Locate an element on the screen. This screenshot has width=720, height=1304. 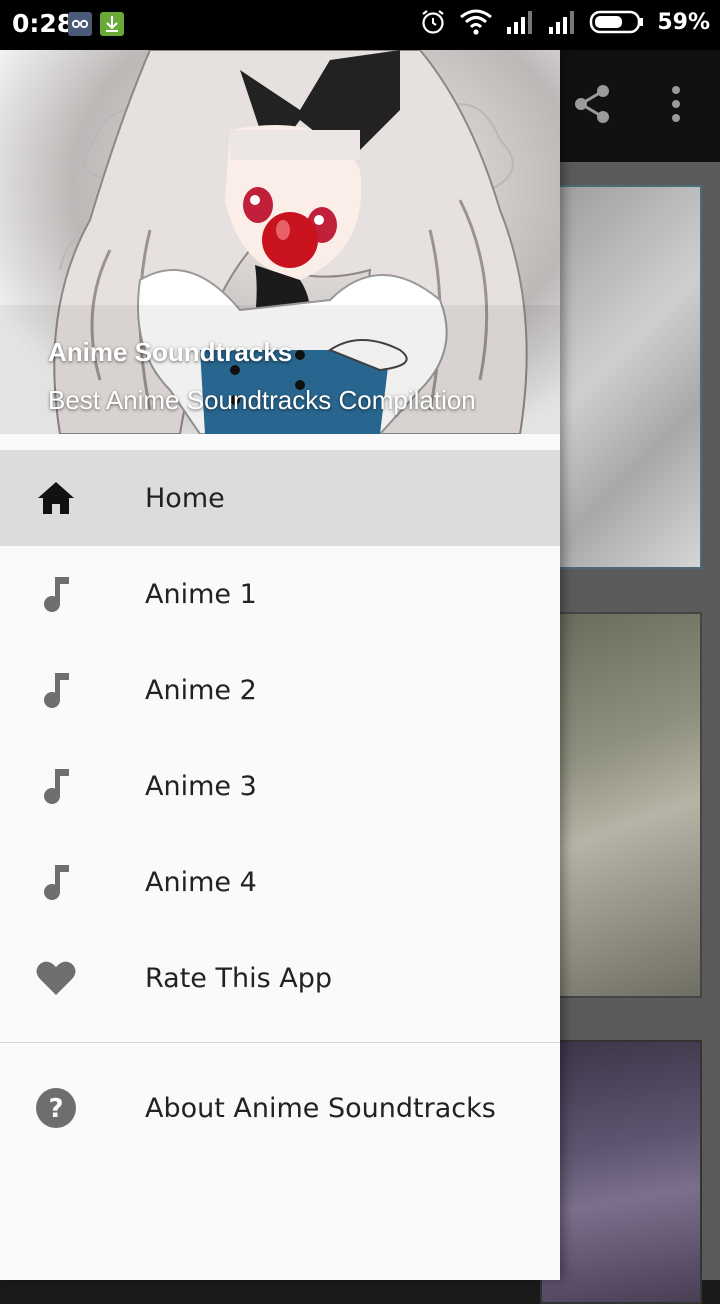
share-icon is located at coordinates (592, 104).